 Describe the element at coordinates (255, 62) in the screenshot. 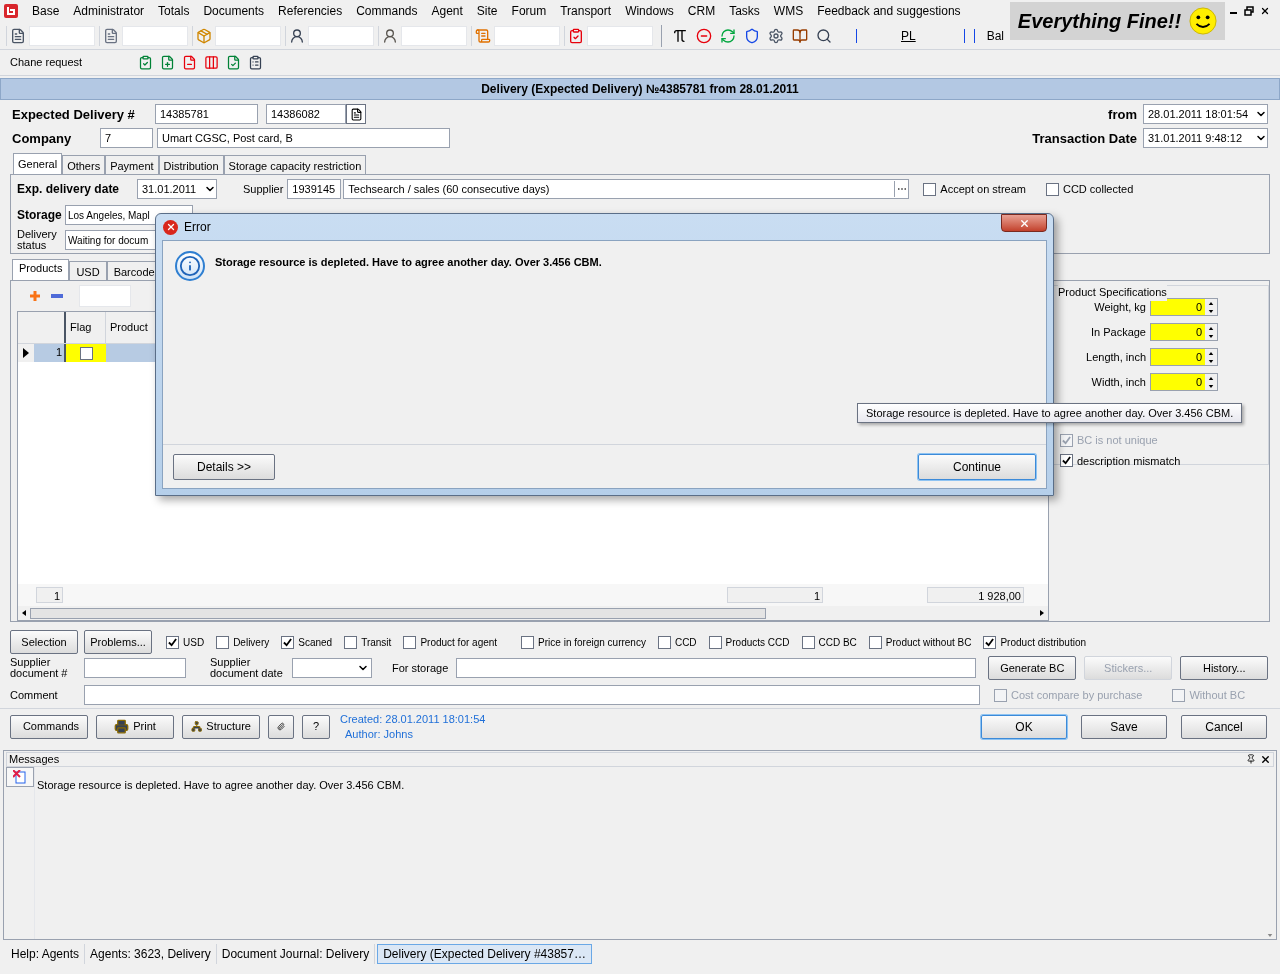

I see `list-icon` at that location.